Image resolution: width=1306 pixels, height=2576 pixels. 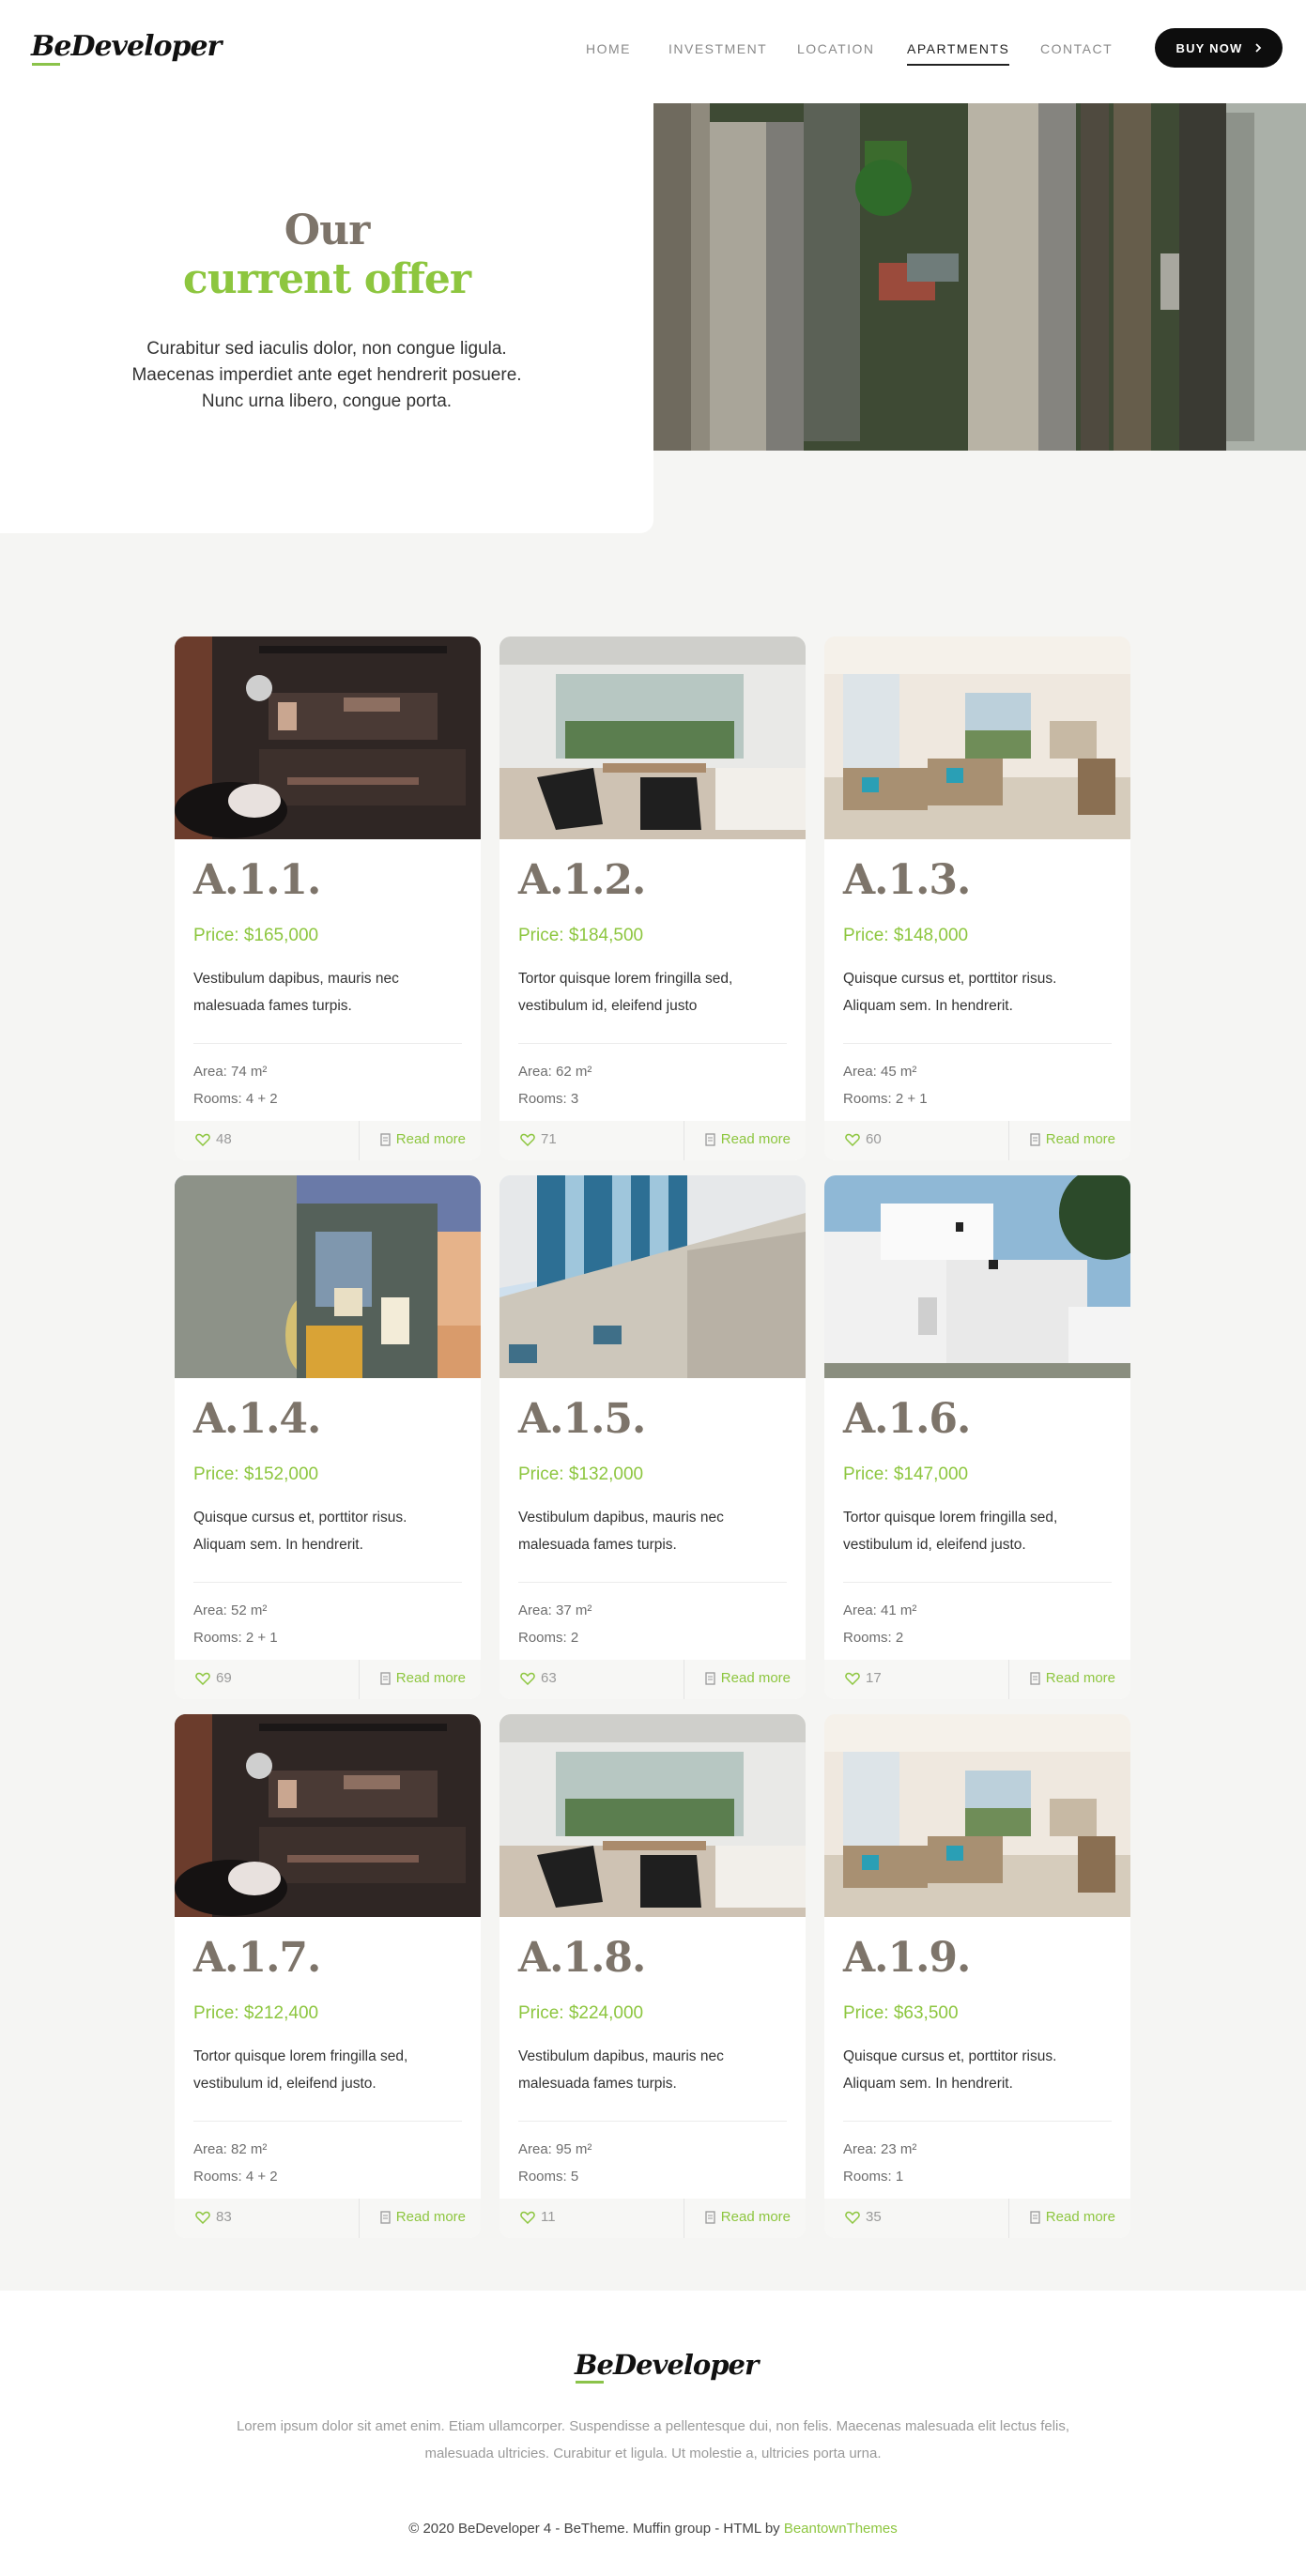 What do you see at coordinates (885, 1085) in the screenshot?
I see `apartment-meta: Area: 45 m² Rooms: 2 + 1` at bounding box center [885, 1085].